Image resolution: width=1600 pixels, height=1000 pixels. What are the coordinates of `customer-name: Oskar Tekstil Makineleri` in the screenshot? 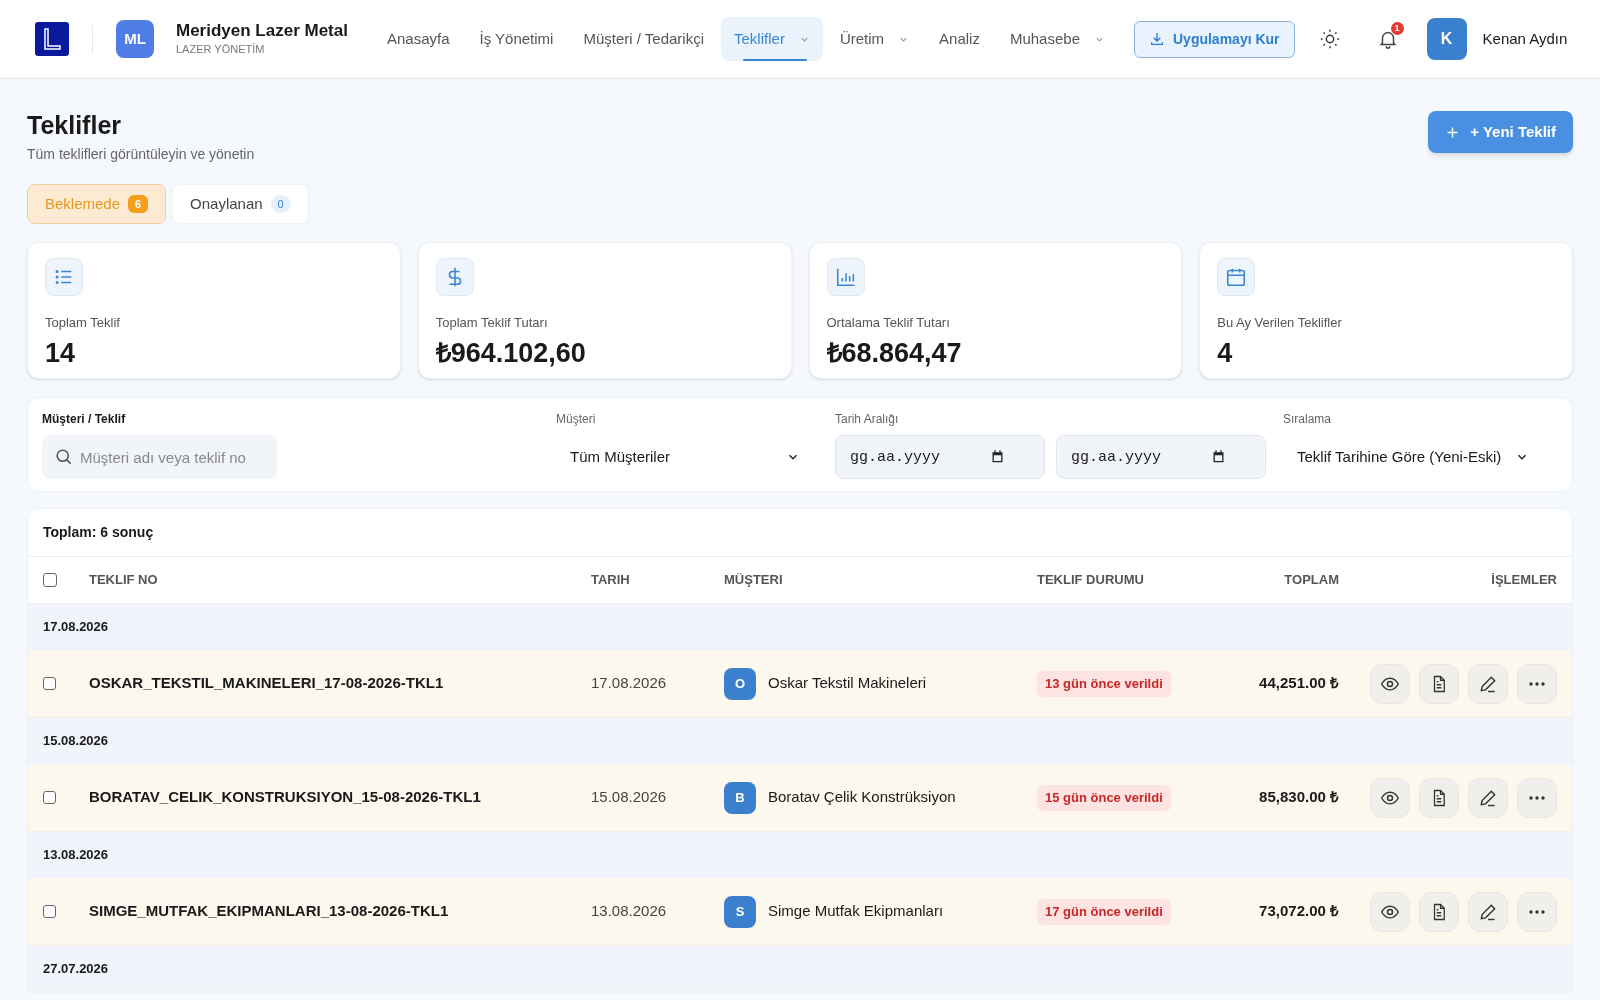 It's located at (847, 683).